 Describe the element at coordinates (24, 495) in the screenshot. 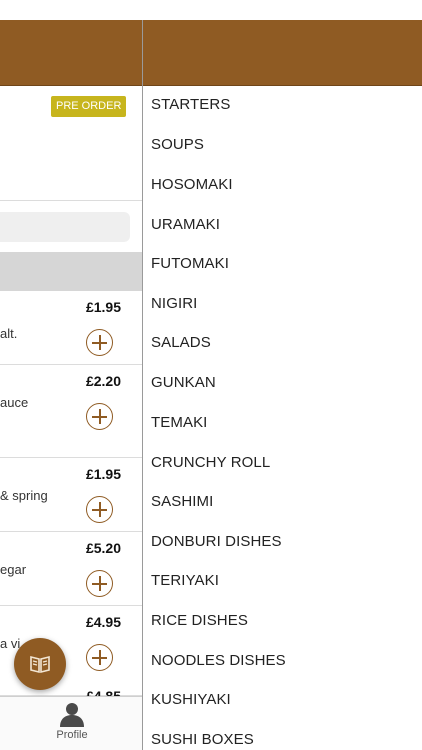

I see `item-description: & spring` at that location.